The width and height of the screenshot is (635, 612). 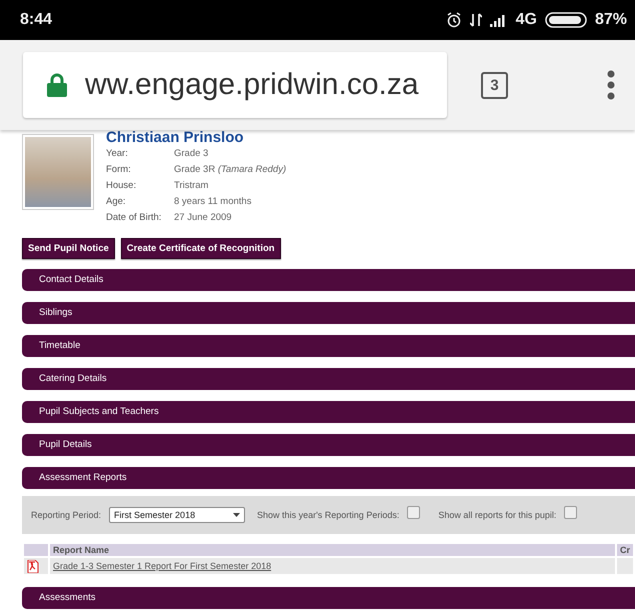 What do you see at coordinates (497, 515) in the screenshot?
I see `filter-label: Show all reports for this pupil:` at bounding box center [497, 515].